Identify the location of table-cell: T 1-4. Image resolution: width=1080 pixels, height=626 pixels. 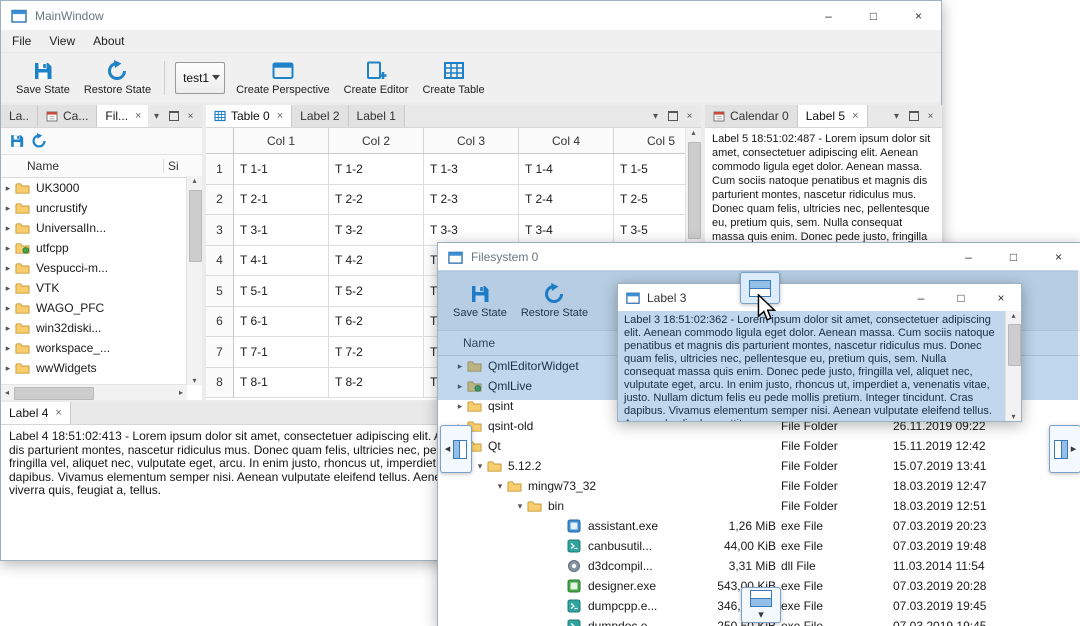
(566, 169).